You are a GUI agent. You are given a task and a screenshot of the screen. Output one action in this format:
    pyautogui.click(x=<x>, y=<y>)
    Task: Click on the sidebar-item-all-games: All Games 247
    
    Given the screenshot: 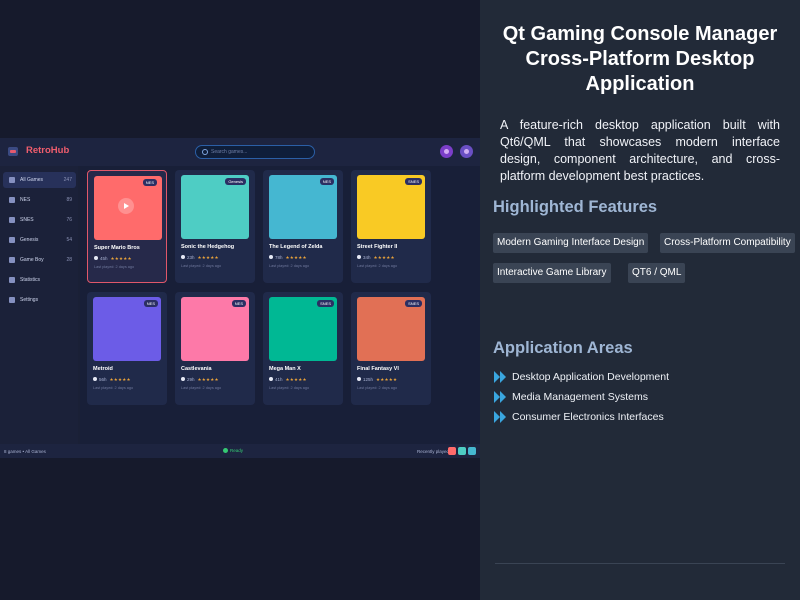 What is the action you would take?
    pyautogui.click(x=39, y=180)
    